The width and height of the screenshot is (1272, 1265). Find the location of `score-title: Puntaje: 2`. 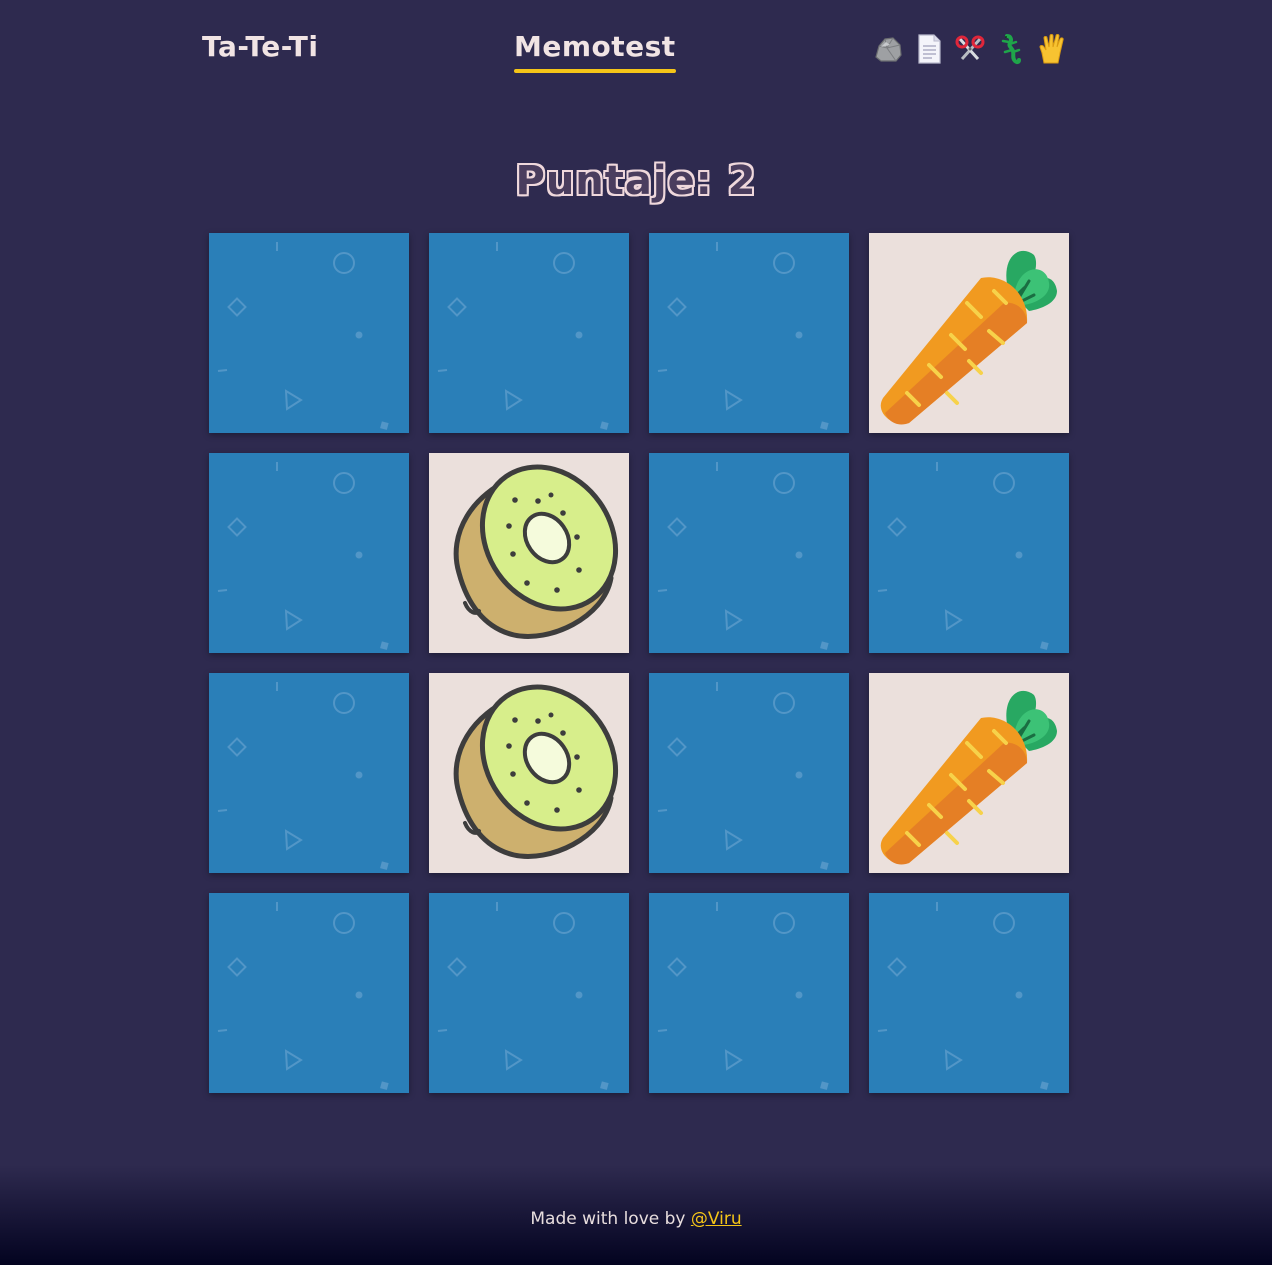

score-title: Puntaje: 2 is located at coordinates (636, 181).